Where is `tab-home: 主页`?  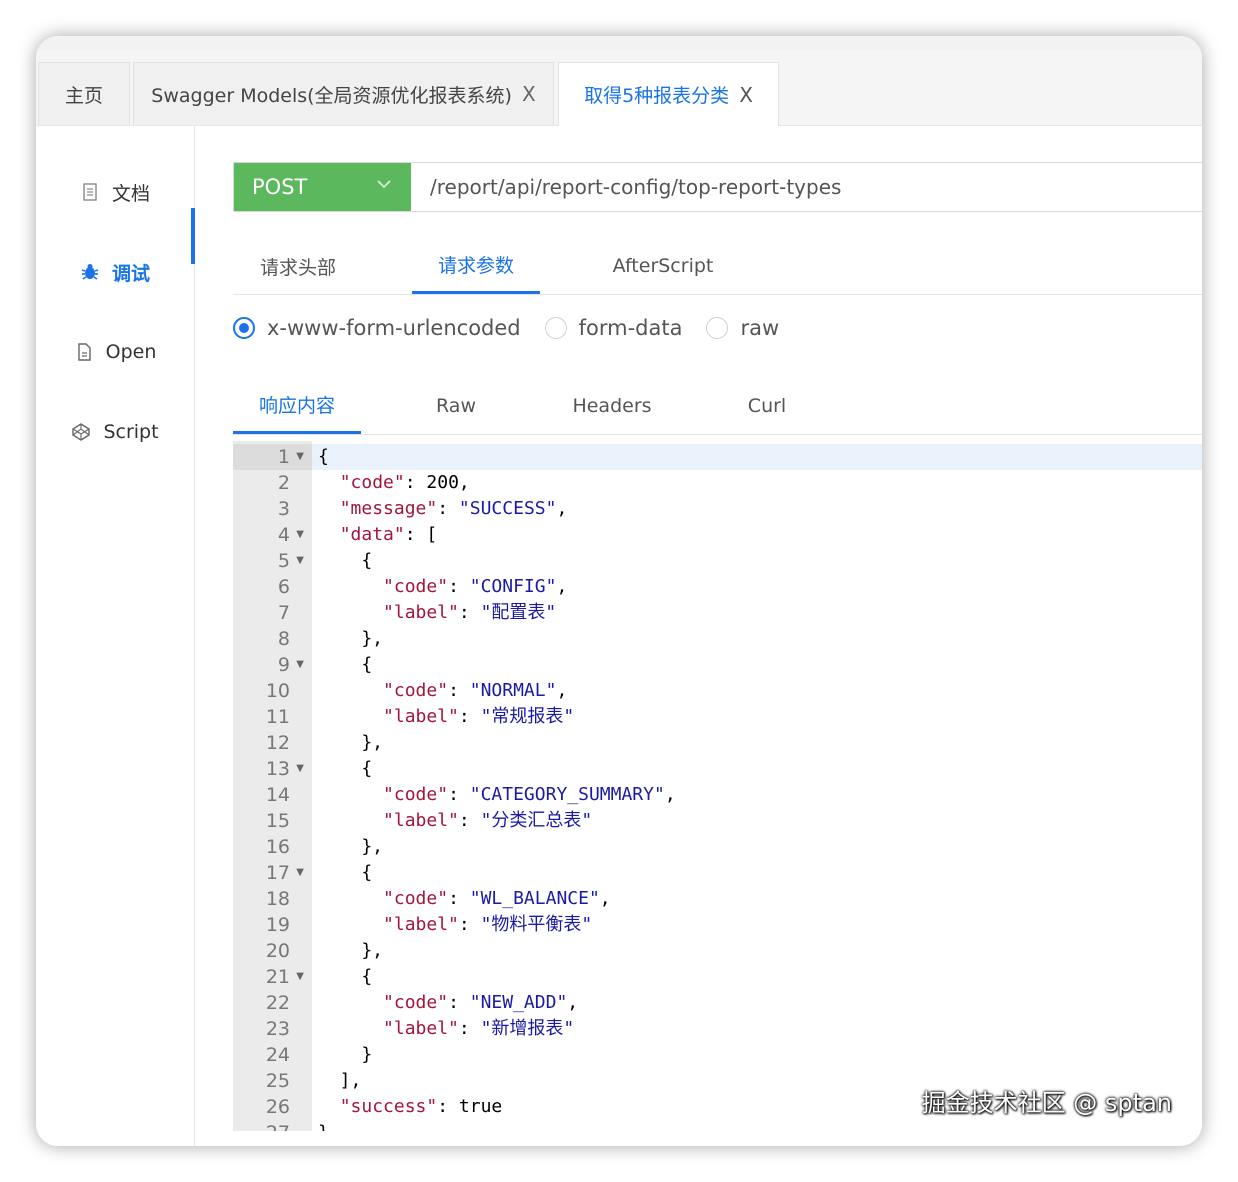
tab-home: 主页 is located at coordinates (84, 93).